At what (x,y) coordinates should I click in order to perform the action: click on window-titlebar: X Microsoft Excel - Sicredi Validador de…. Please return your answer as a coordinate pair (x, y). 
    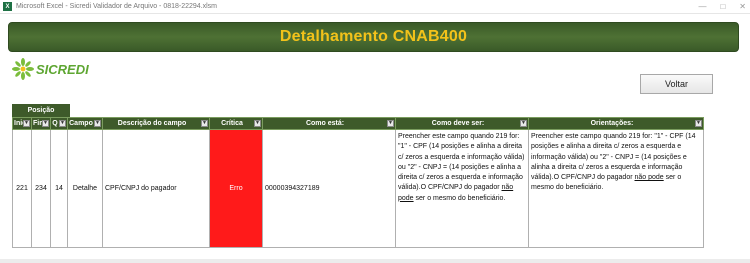
    Looking at the image, I should click on (375, 7).